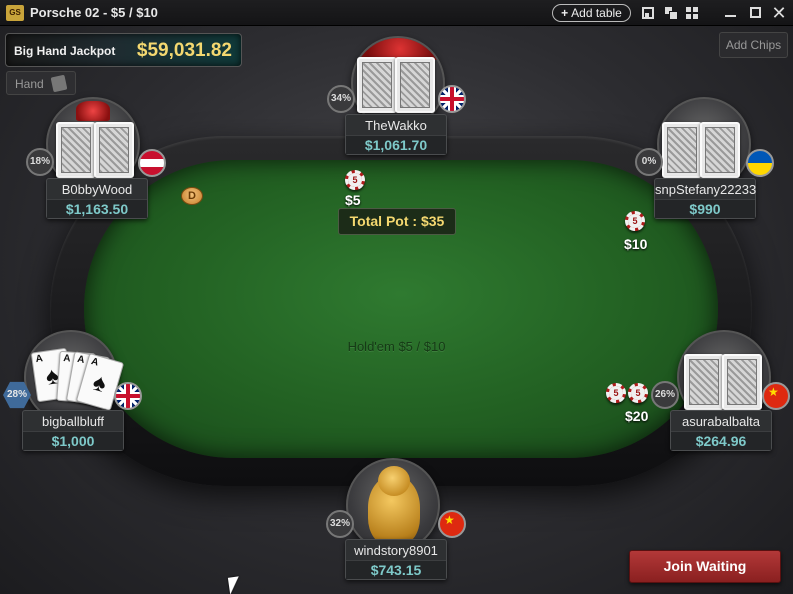 The width and height of the screenshot is (793, 594). Describe the element at coordinates (565, 13) in the screenshot. I see `plus-icon: +` at that location.